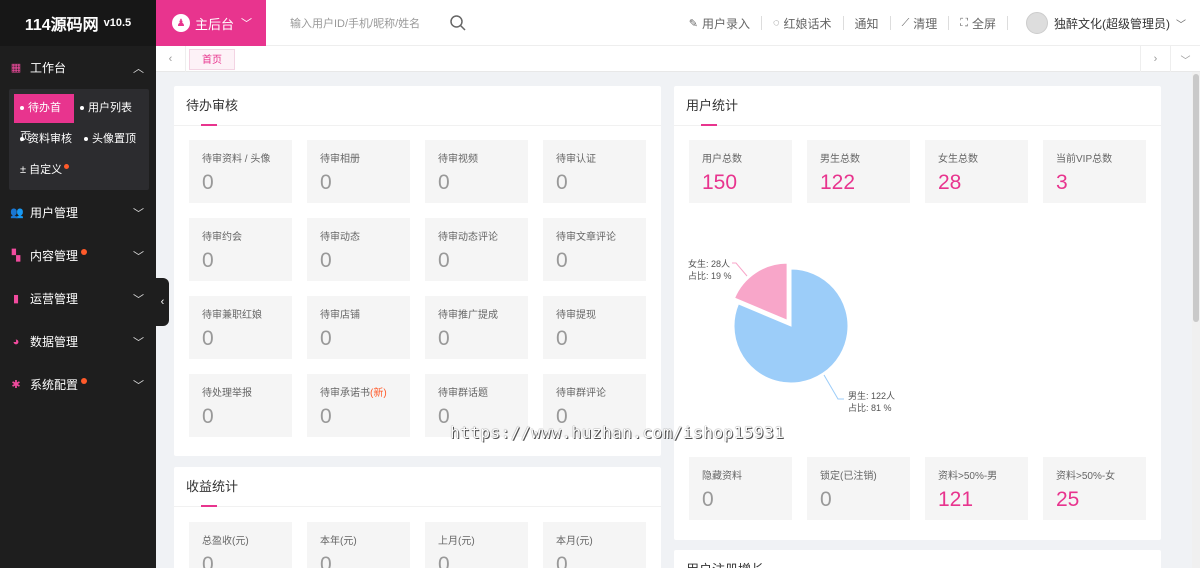 The height and width of the screenshot is (568, 1200). Describe the element at coordinates (358, 249) in the screenshot. I see `stat-tile: 待审动态 0` at that location.